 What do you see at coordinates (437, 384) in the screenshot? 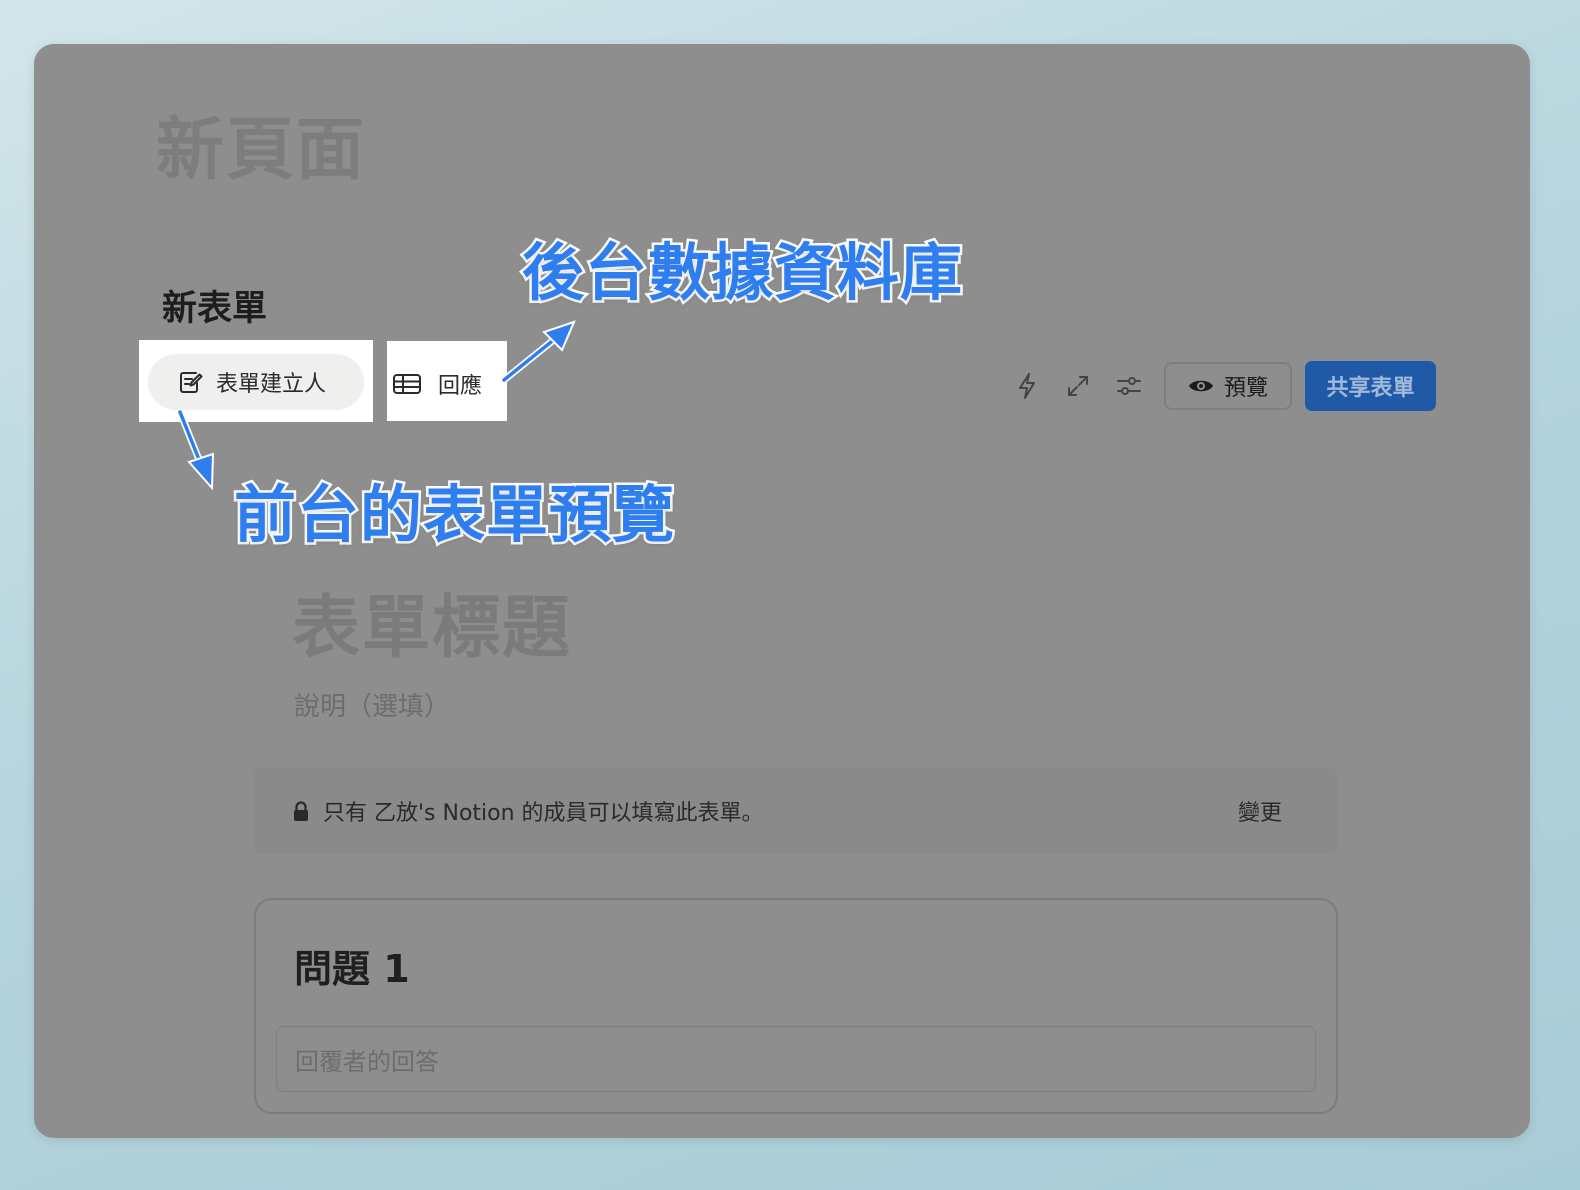
I see `tab-responses: 回應` at bounding box center [437, 384].